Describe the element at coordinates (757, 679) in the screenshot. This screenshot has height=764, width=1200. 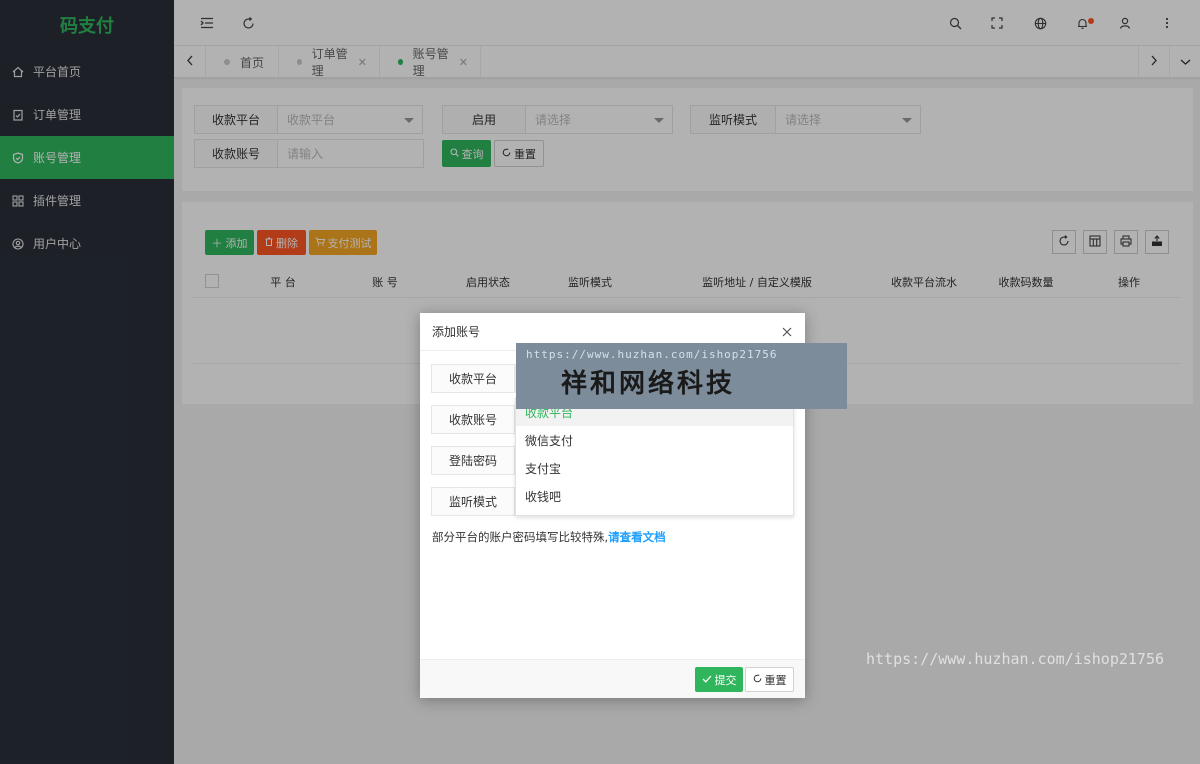
I see `refresh-icon` at that location.